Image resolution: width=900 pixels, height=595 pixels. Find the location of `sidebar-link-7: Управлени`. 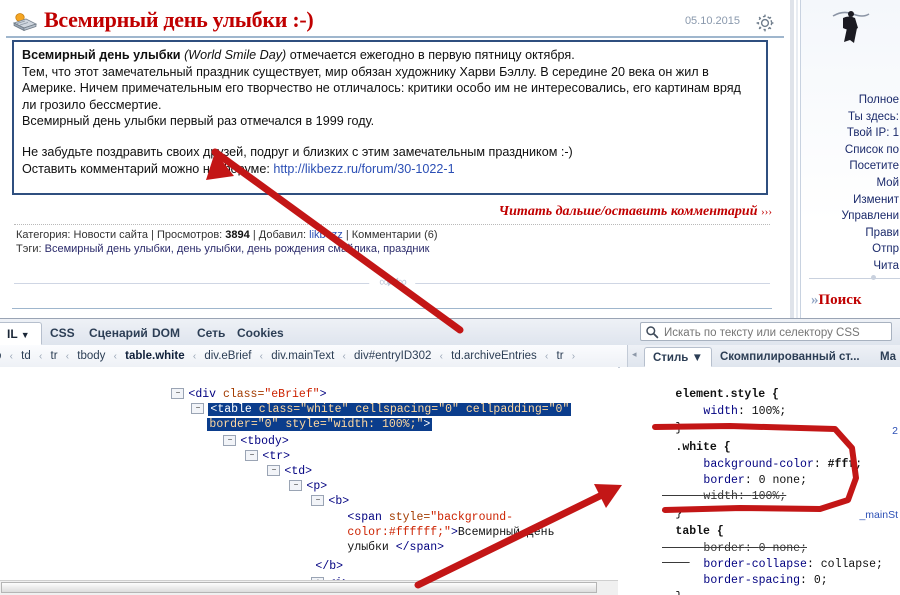

sidebar-link-7: Управлени is located at coordinates (850, 216).